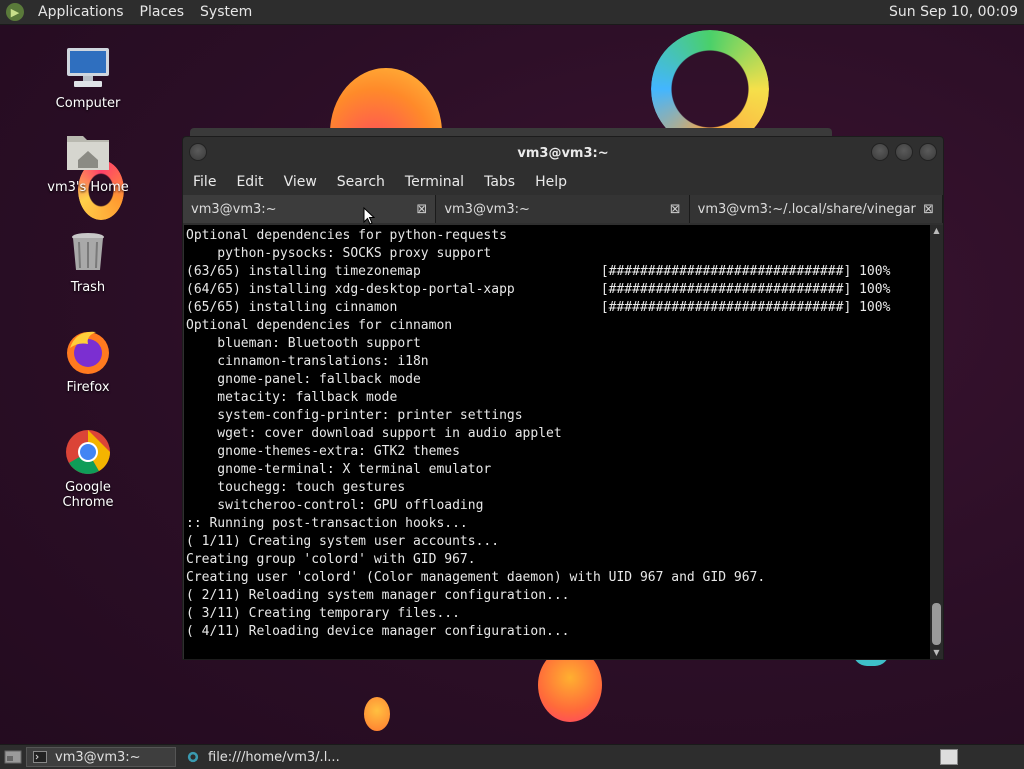 Image resolution: width=1024 pixels, height=769 pixels. Describe the element at coordinates (303, 379) in the screenshot. I see `terminal-line: gnome-panel: fallback mode` at that location.